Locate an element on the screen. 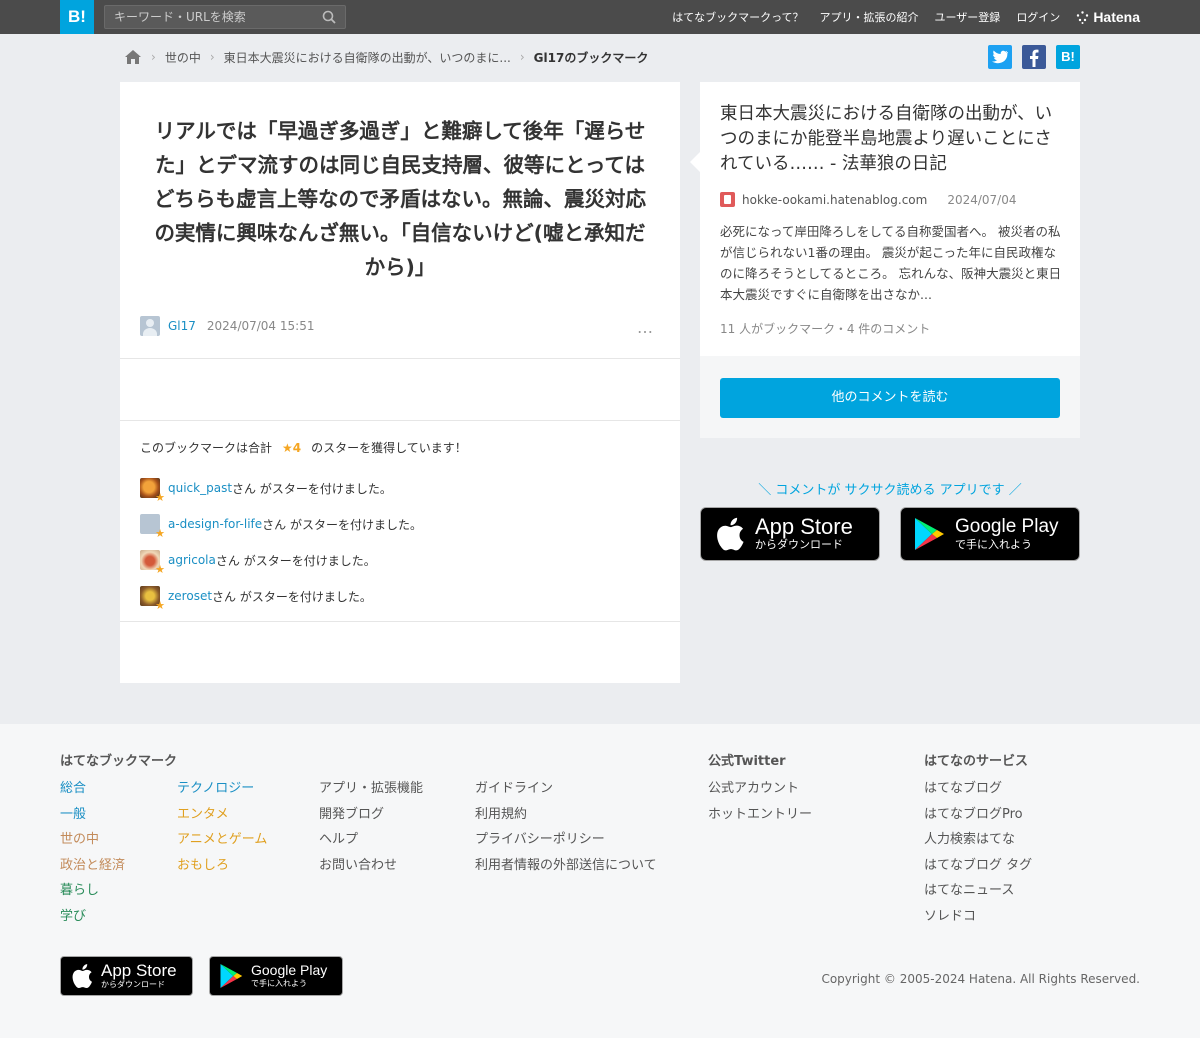 The width and height of the screenshot is (1200, 1038). footer-link: はてなブログ is located at coordinates (978, 789).